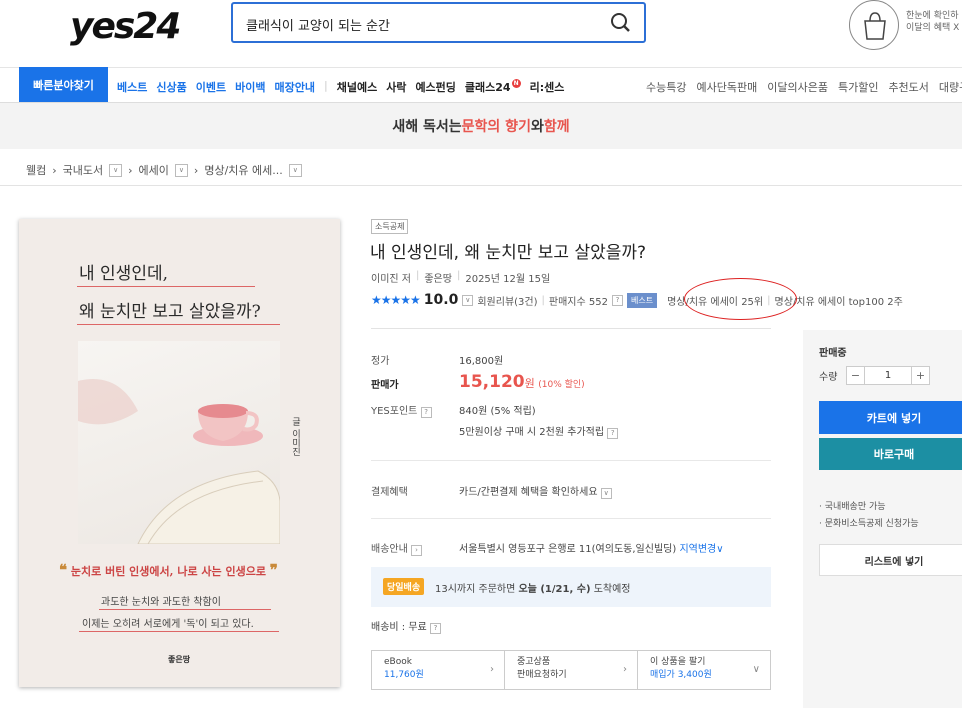 This screenshot has width=962, height=708. Describe the element at coordinates (856, 375) in the screenshot. I see `decrease-button: −` at that location.